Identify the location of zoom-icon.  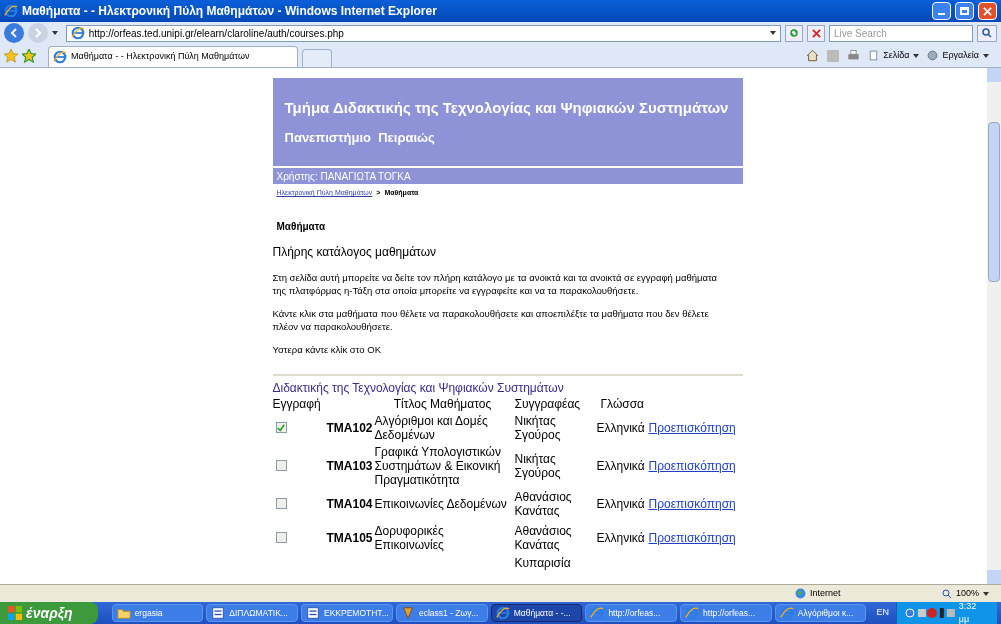
(946, 593).